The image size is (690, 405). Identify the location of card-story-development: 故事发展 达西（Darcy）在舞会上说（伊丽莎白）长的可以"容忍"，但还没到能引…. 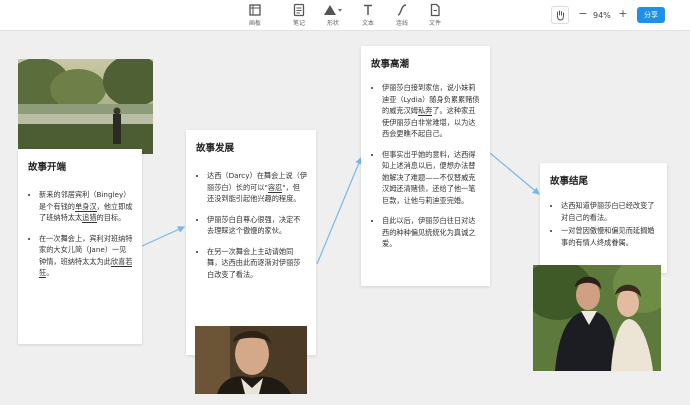
(251, 242).